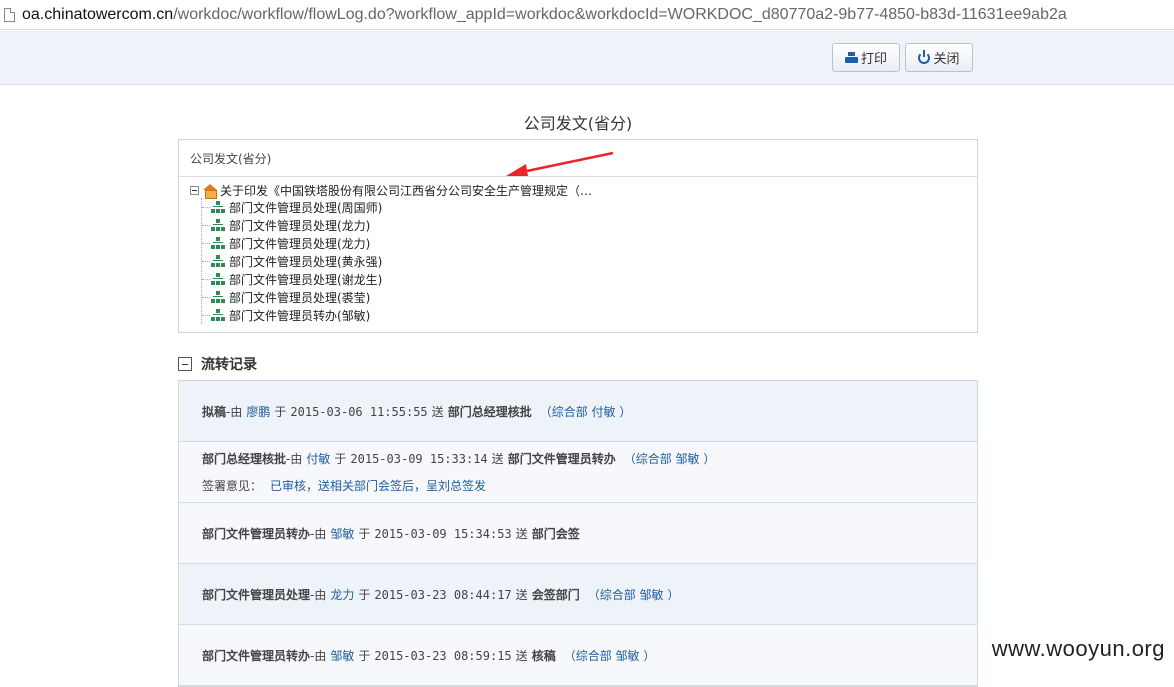  I want to click on print-label: 打印, so click(873, 59).